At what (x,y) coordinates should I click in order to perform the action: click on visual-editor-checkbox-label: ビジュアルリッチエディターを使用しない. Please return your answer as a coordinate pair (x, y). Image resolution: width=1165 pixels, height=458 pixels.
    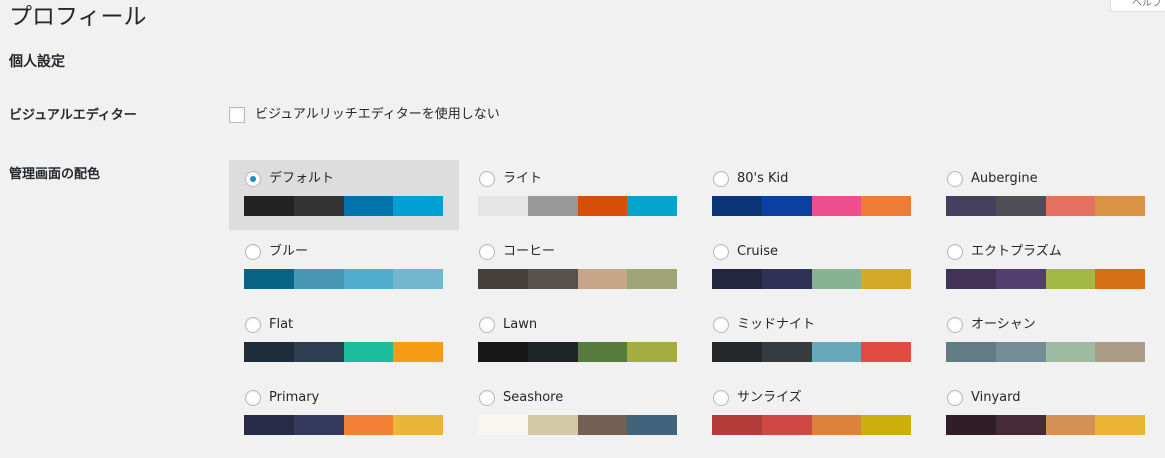
    Looking at the image, I should click on (377, 115).